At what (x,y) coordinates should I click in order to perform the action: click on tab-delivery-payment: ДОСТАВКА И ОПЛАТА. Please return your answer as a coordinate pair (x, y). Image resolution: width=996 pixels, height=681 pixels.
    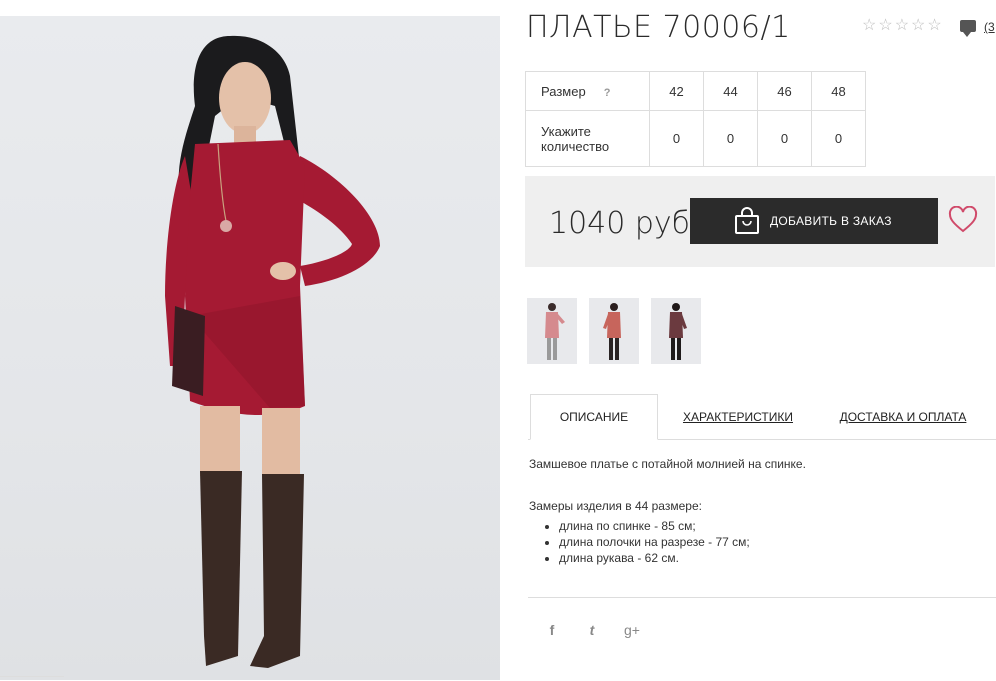
    Looking at the image, I should click on (903, 416).